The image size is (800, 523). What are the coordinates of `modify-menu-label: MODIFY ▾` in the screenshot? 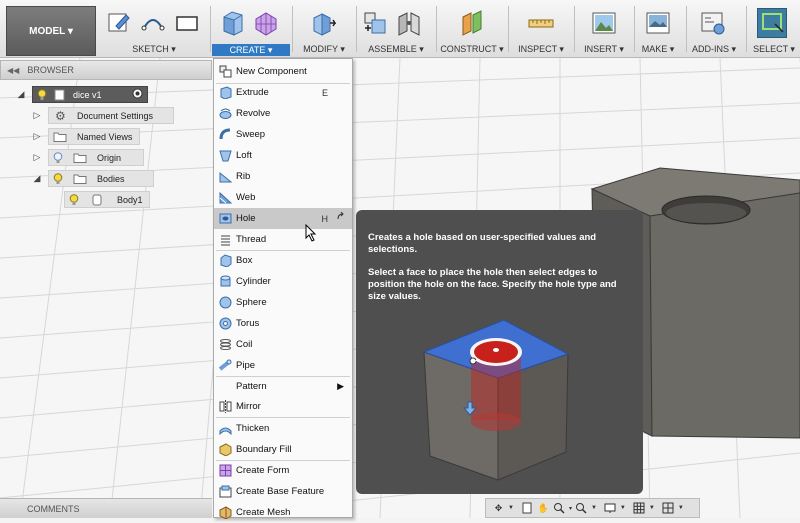 It's located at (324, 49).